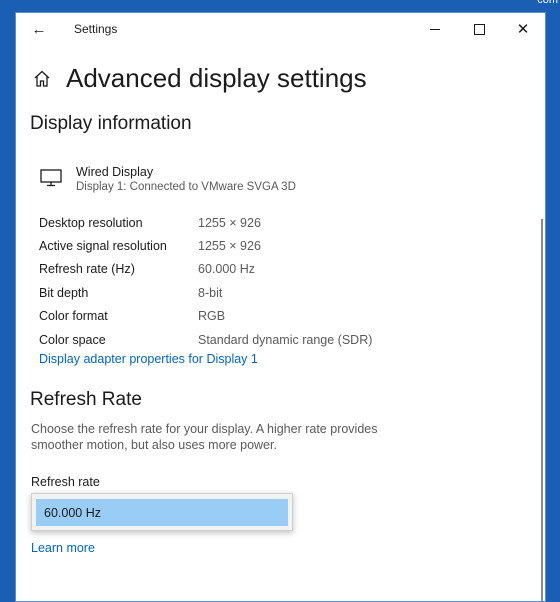 The image size is (560, 602). I want to click on maximize-button, so click(479, 29).